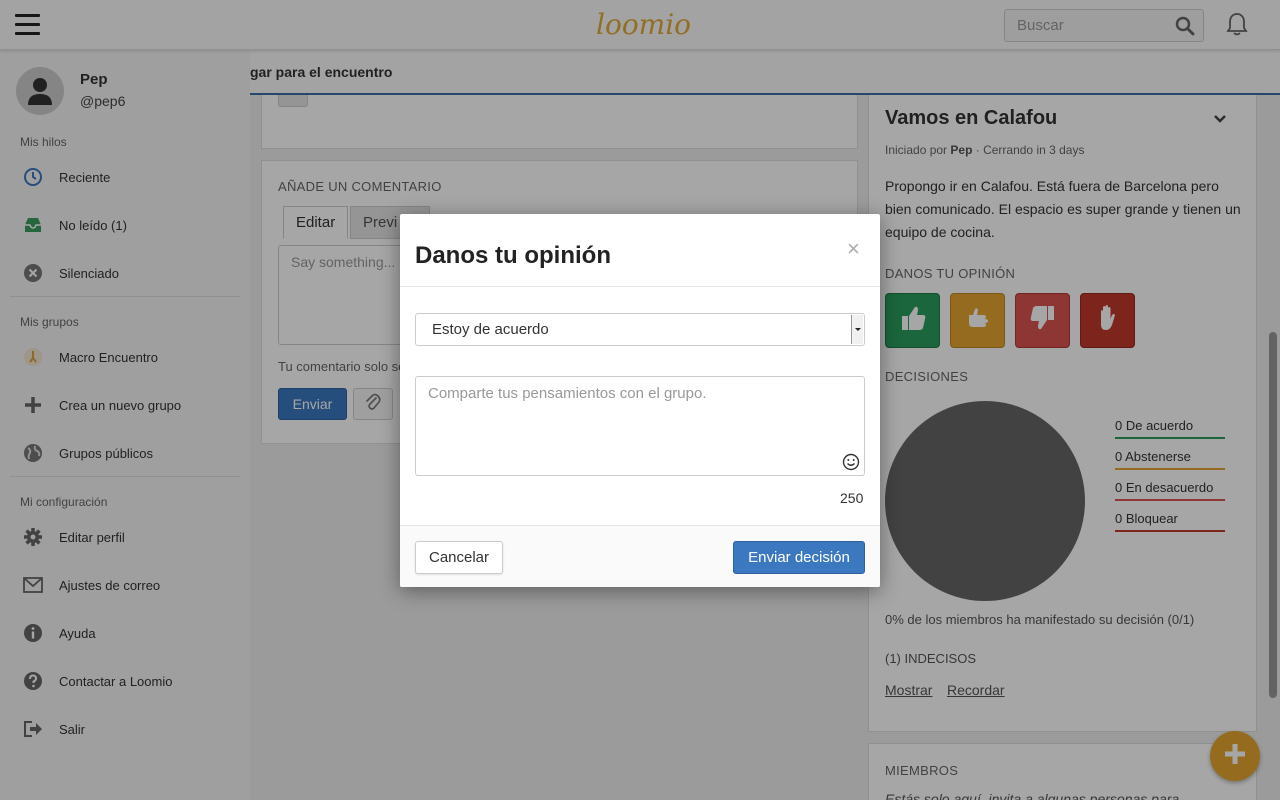 This screenshot has width=1280, height=800. Describe the element at coordinates (640, 556) in the screenshot. I see `modal-footer: Cancelar Enviar decisión` at that location.